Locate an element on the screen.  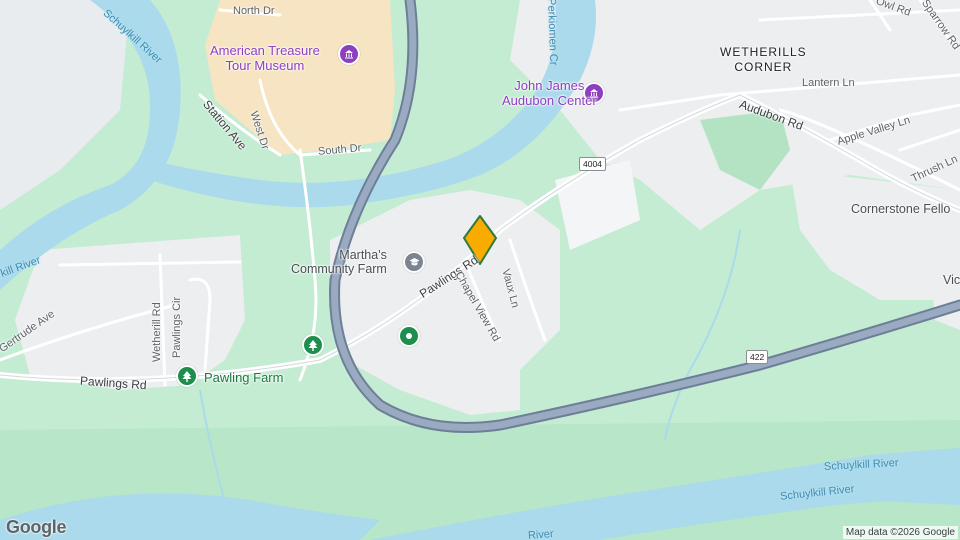
schuylkill-river-label: River is located at coordinates (541, 534).